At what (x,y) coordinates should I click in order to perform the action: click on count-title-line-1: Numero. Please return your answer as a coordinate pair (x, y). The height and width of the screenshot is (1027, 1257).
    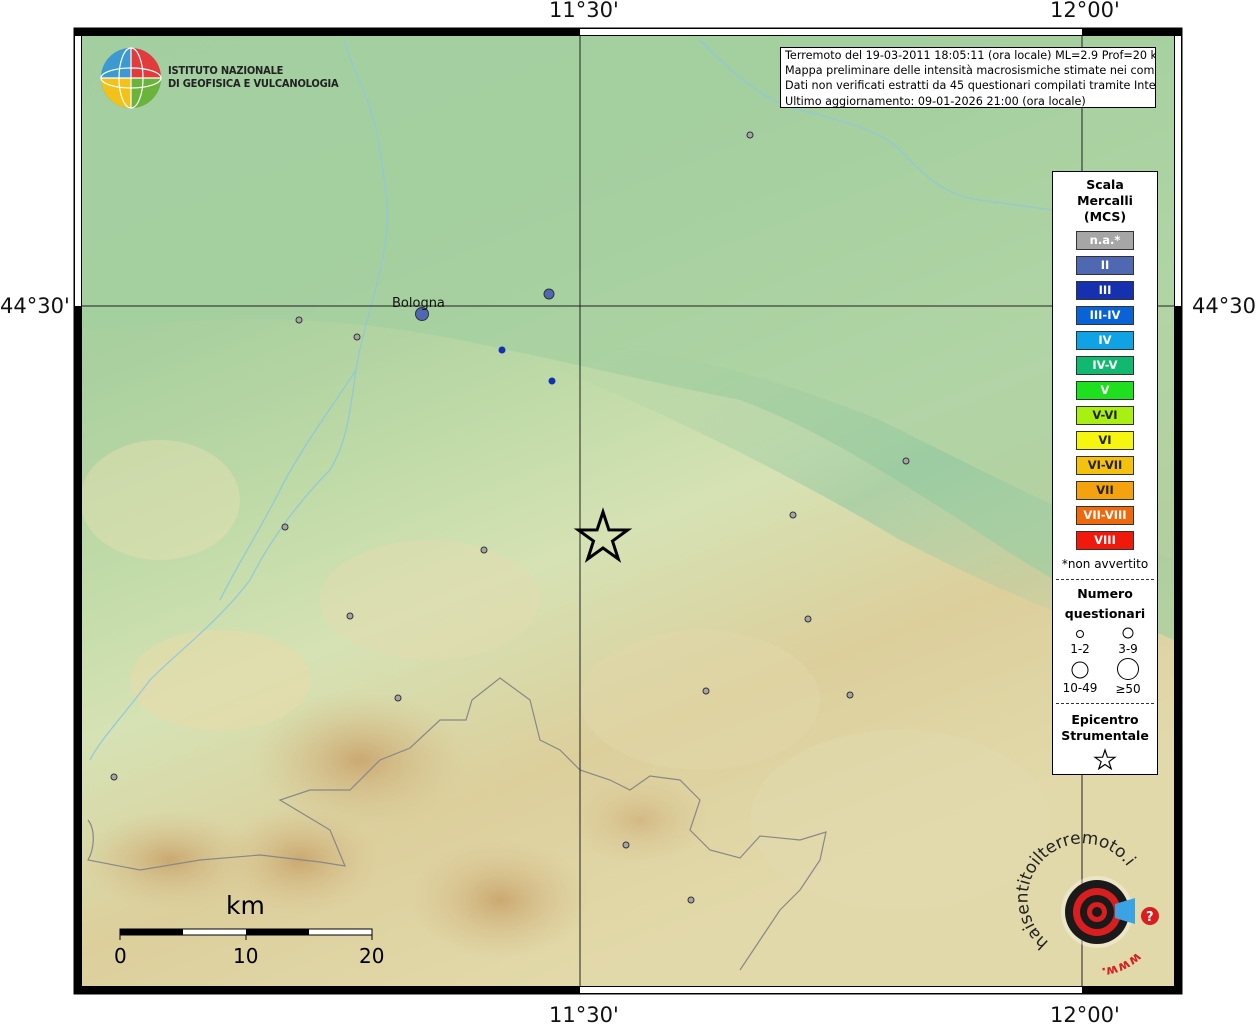
    Looking at the image, I should click on (1105, 593).